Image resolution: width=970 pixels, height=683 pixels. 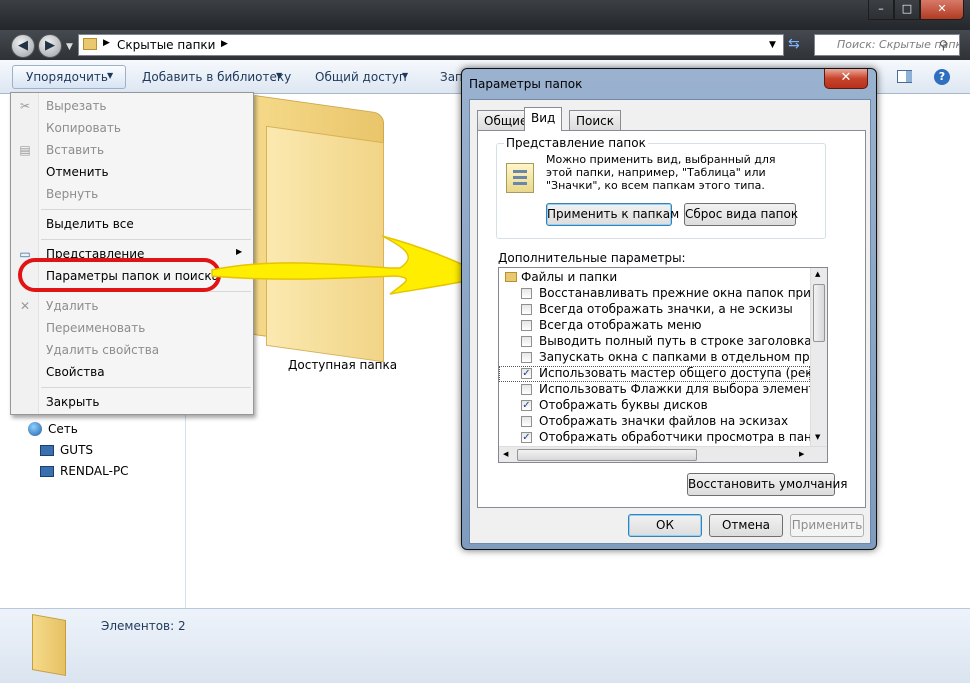 What do you see at coordinates (505, 454) in the screenshot?
I see `scroll-left-icon: ◀` at bounding box center [505, 454].